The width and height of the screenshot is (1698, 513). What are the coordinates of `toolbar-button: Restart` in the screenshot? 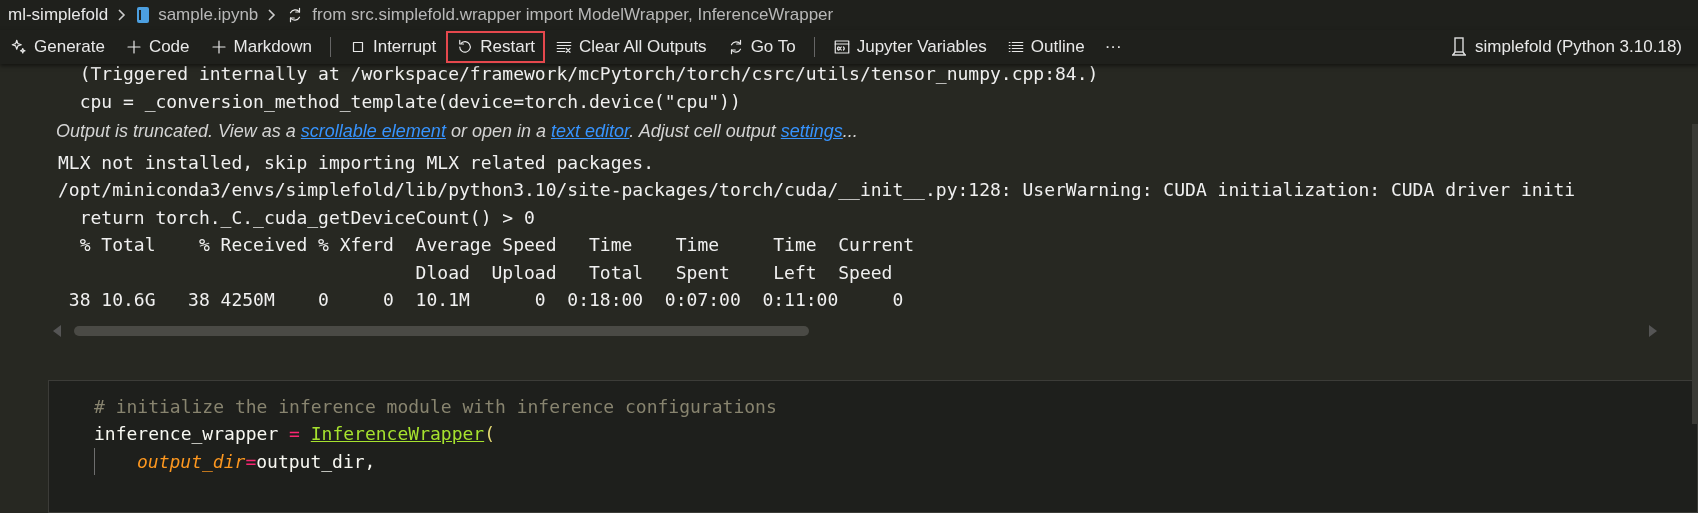 It's located at (496, 47).